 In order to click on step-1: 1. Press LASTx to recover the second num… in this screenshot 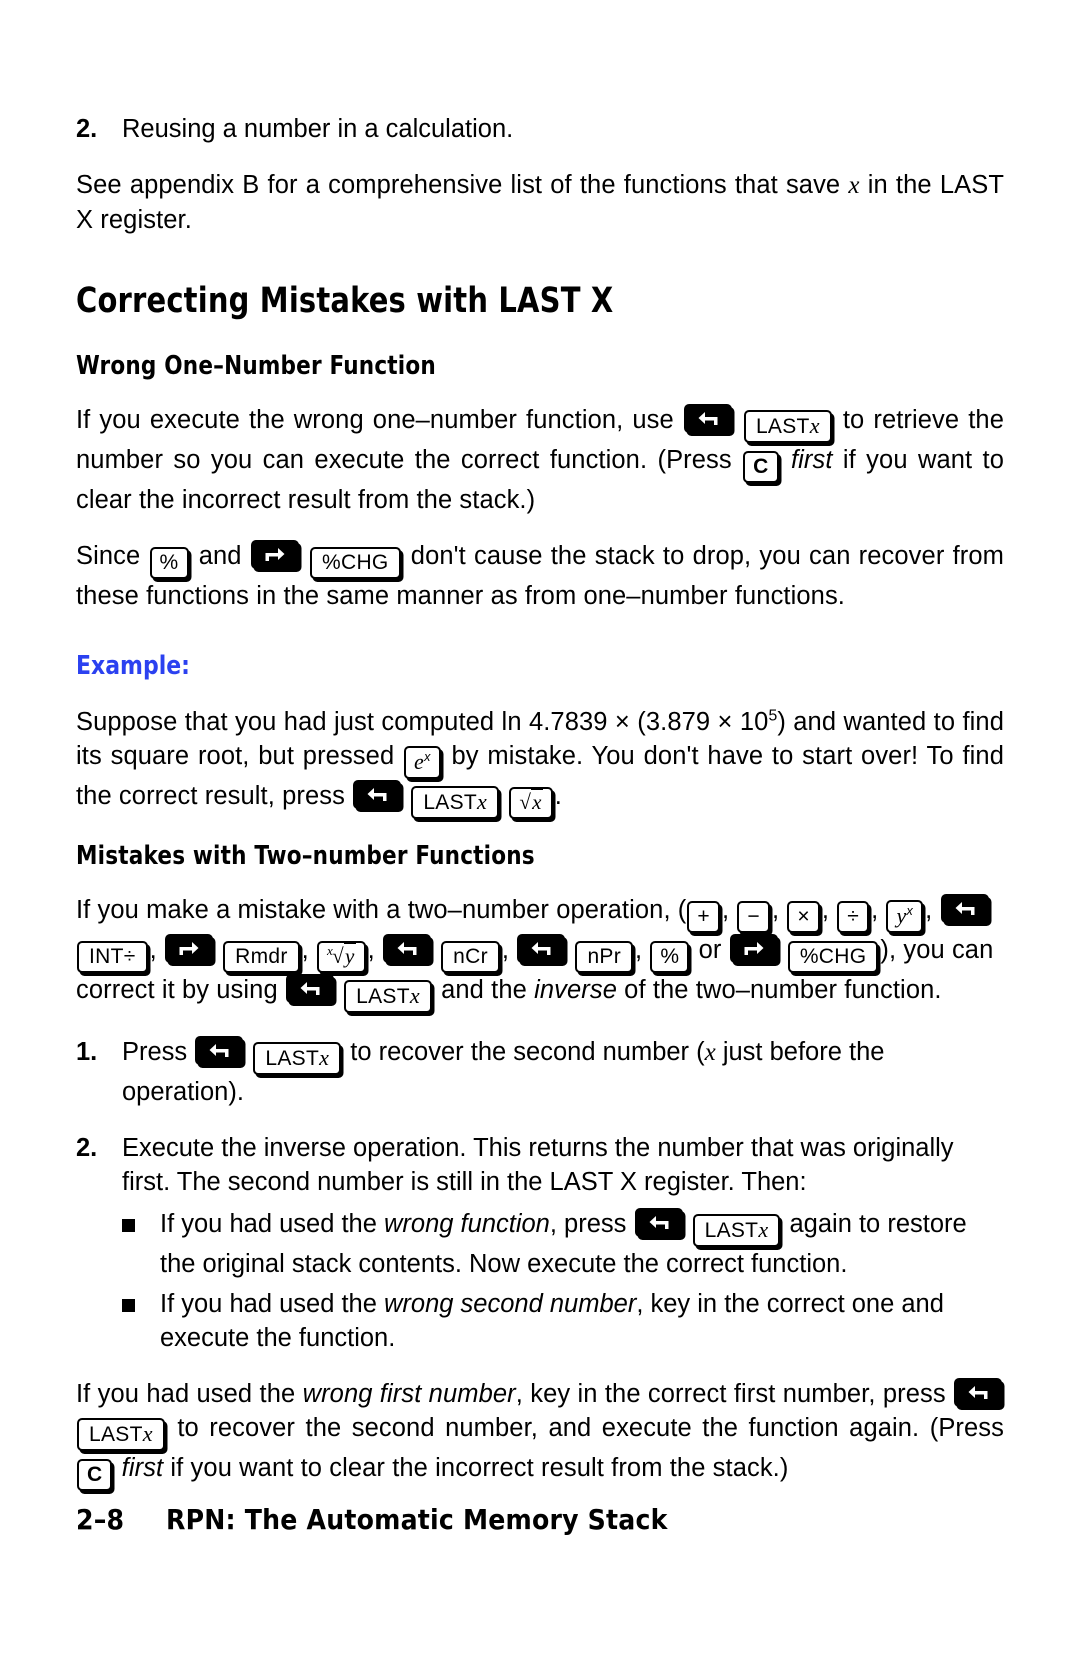, I will do `click(540, 1072)`.